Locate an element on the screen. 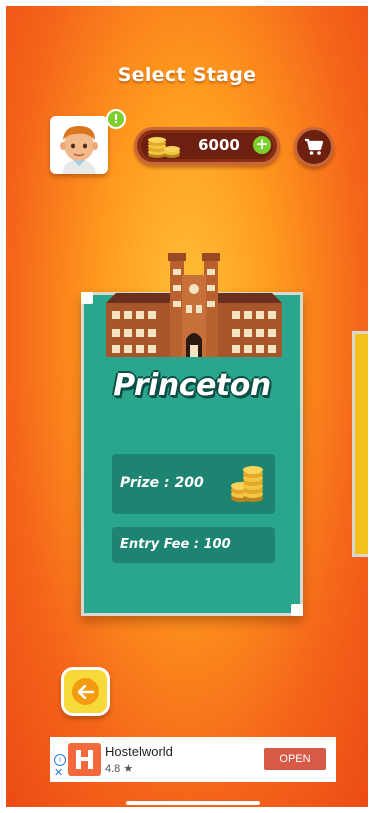  shop-button is located at coordinates (314, 147).